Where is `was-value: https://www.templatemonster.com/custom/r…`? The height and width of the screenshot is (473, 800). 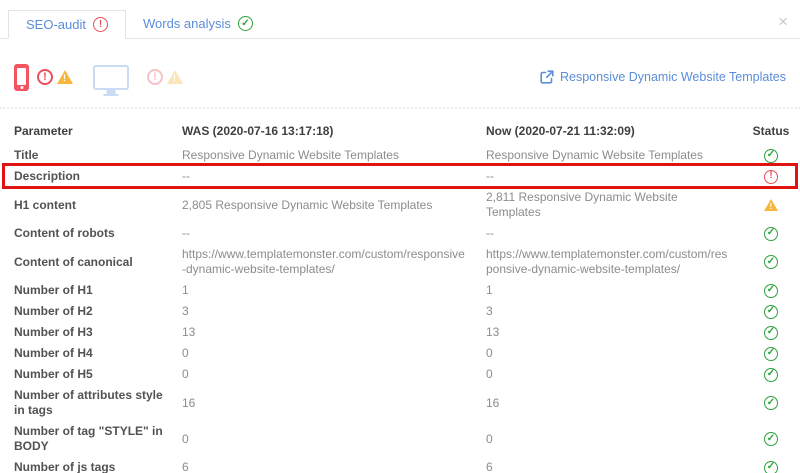
was-value: https://www.templatemonster.com/custom/r… is located at coordinates (323, 261).